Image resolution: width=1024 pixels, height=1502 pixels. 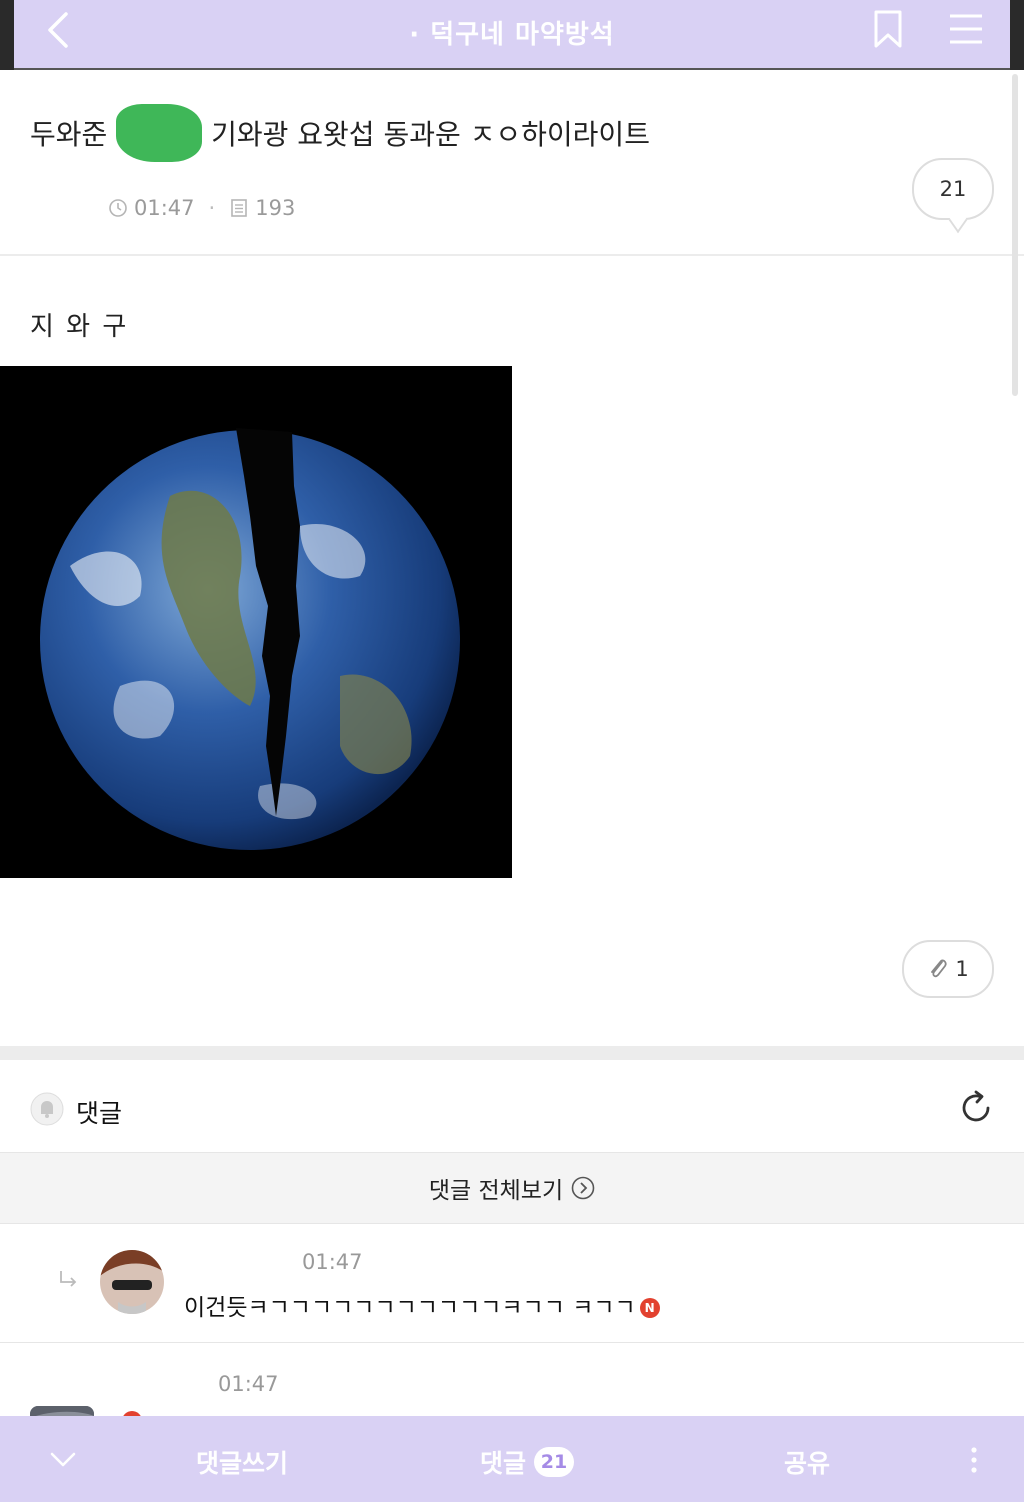 What do you see at coordinates (159, 133) in the screenshot?
I see `redaction-mark` at bounding box center [159, 133].